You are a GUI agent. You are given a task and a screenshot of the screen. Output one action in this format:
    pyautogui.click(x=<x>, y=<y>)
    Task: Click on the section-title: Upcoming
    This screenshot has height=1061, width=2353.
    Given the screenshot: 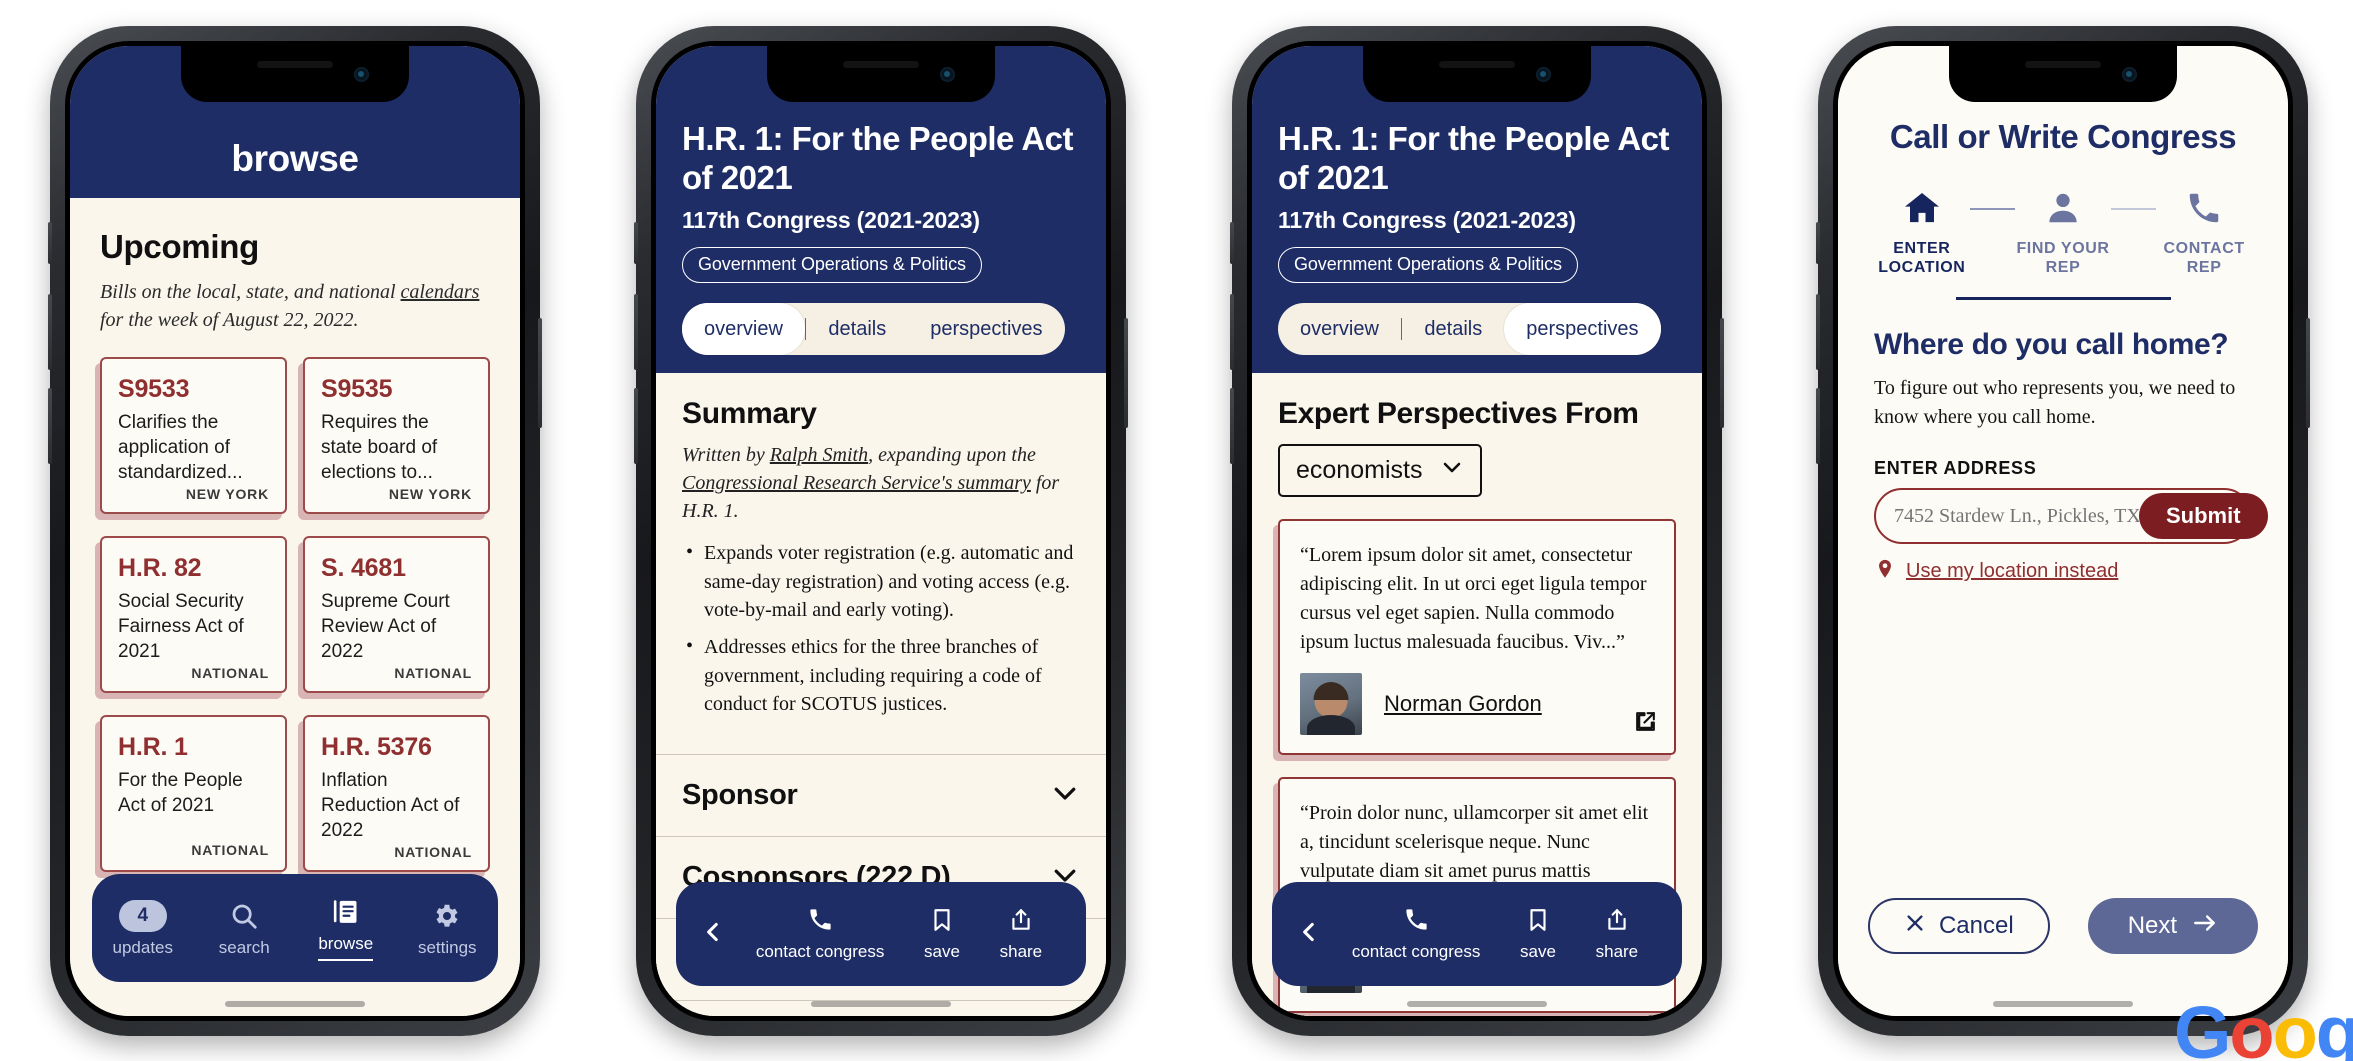 What is the action you would take?
    pyautogui.click(x=179, y=246)
    